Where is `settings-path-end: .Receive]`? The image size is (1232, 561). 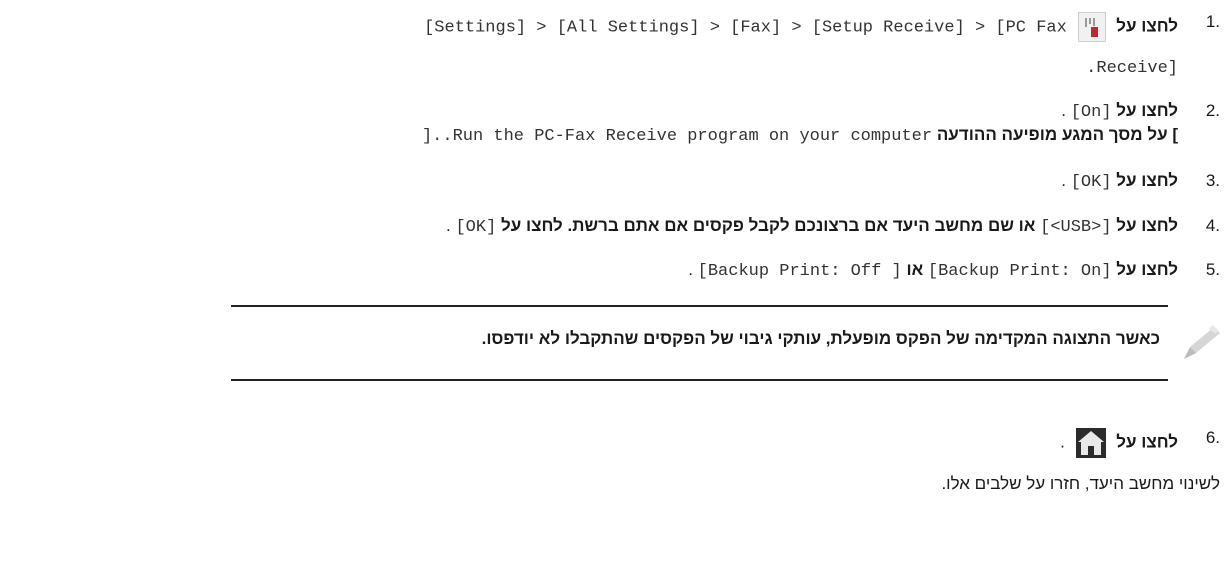
settings-path-end: .Receive] is located at coordinates (1132, 68).